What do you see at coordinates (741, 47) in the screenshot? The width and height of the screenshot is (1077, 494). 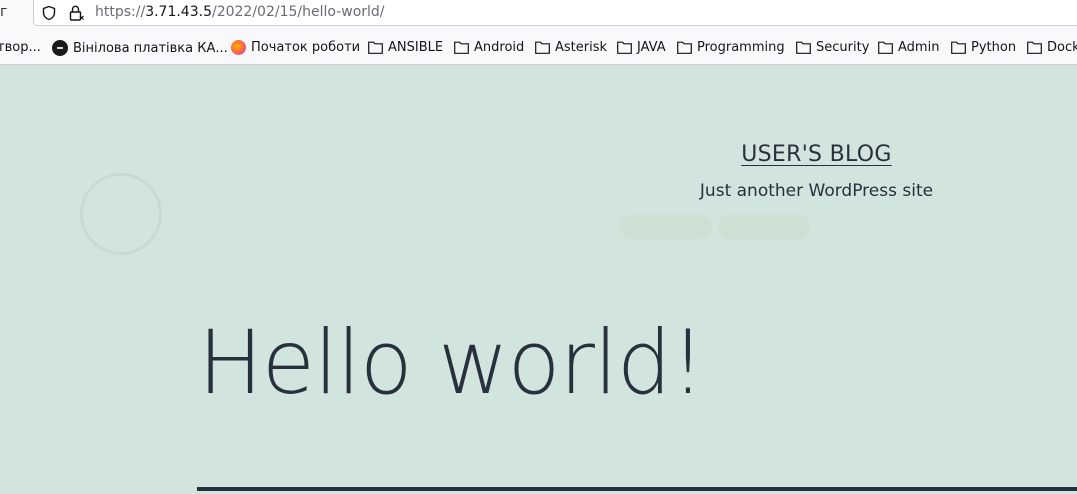 I see `bookmark-label: Programming` at bounding box center [741, 47].